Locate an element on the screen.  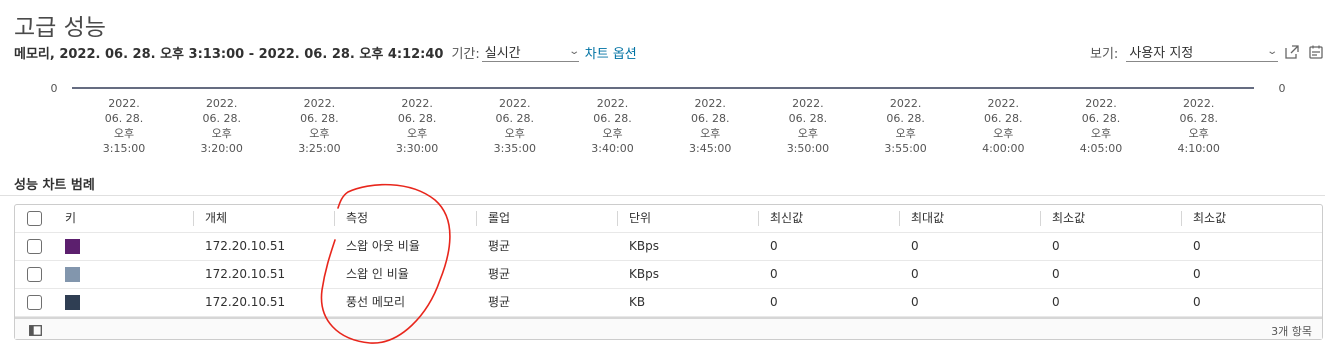
x-axis-tick-label: 2022. 06. 28. 오후 4:05:00 is located at coordinates (1101, 126).